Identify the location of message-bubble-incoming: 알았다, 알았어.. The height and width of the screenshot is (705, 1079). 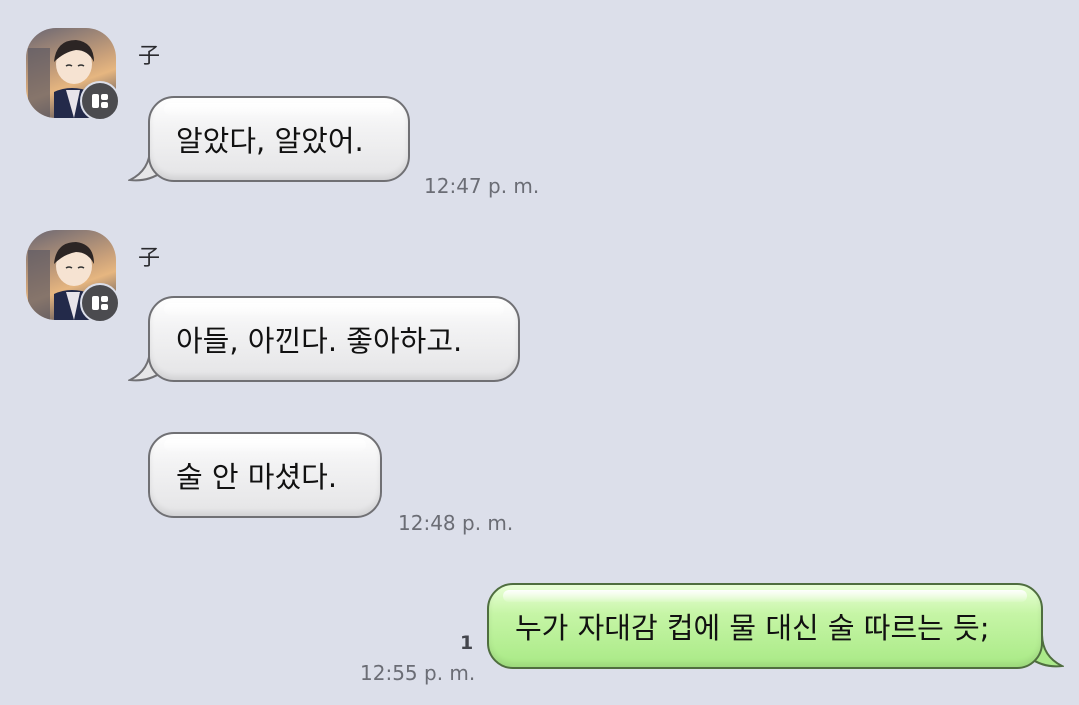
(279, 139).